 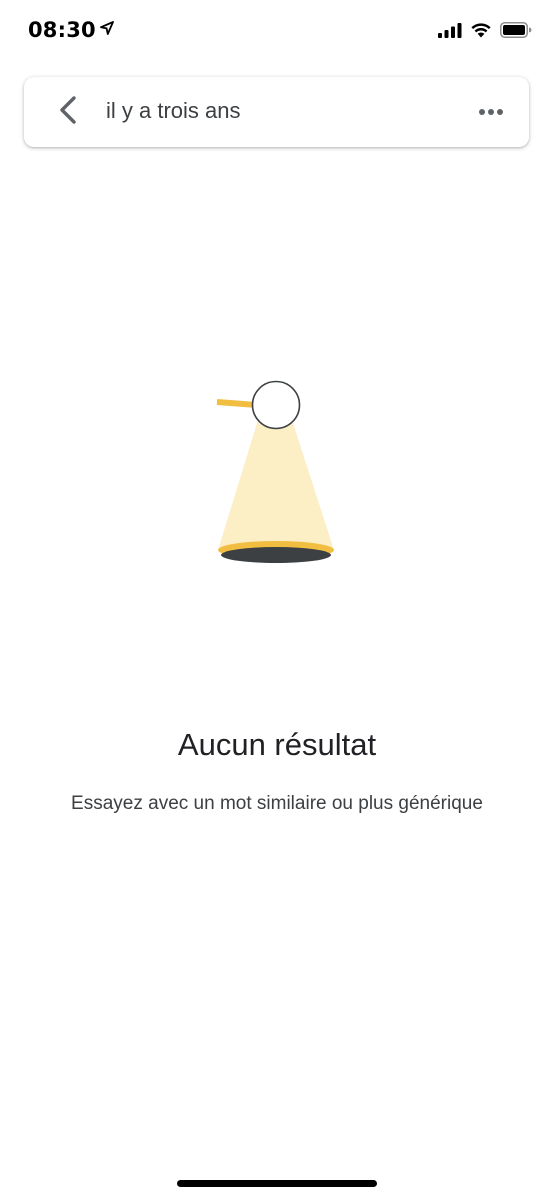 What do you see at coordinates (277, 1183) in the screenshot?
I see `home-indicator` at bounding box center [277, 1183].